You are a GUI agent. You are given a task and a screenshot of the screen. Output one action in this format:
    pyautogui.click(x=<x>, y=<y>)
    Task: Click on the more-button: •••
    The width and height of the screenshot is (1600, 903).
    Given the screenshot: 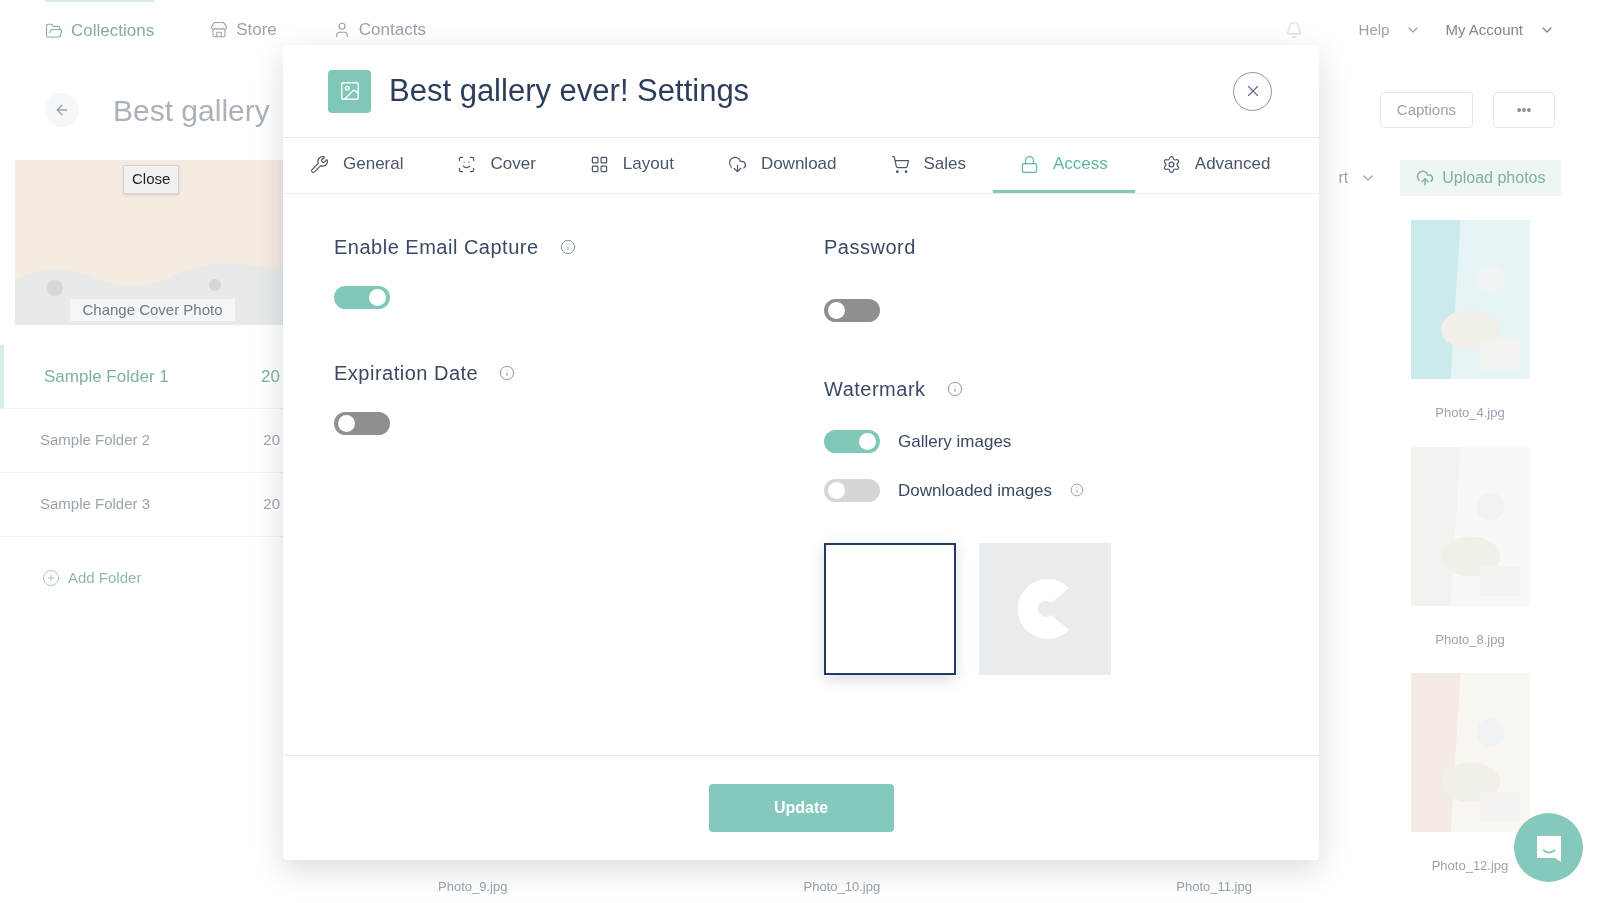 What is the action you would take?
    pyautogui.click(x=1524, y=110)
    